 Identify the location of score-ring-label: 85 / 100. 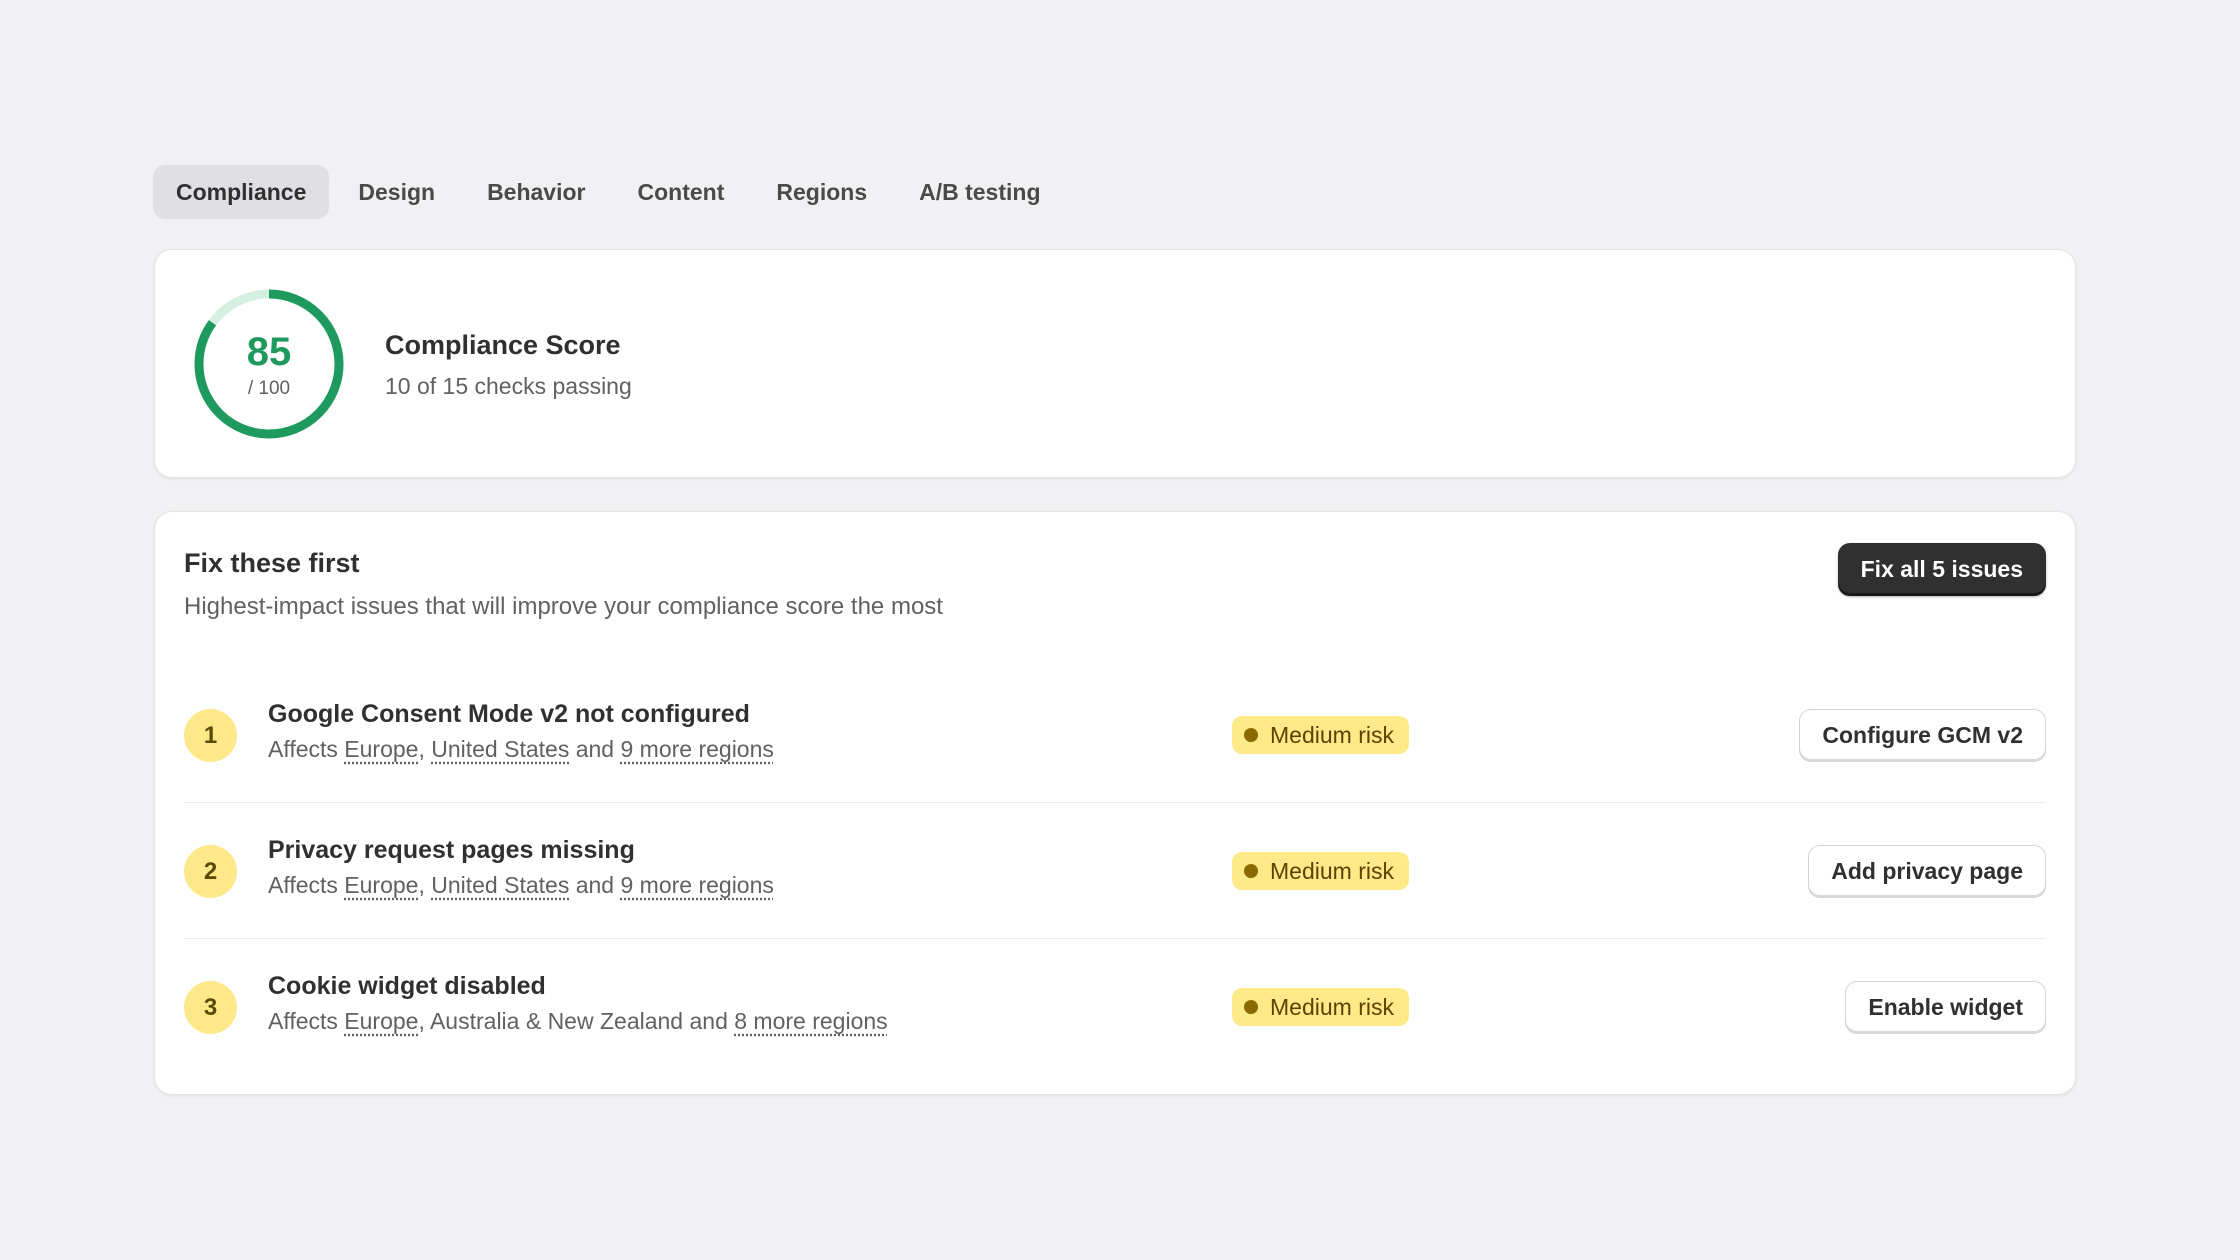
(269, 364).